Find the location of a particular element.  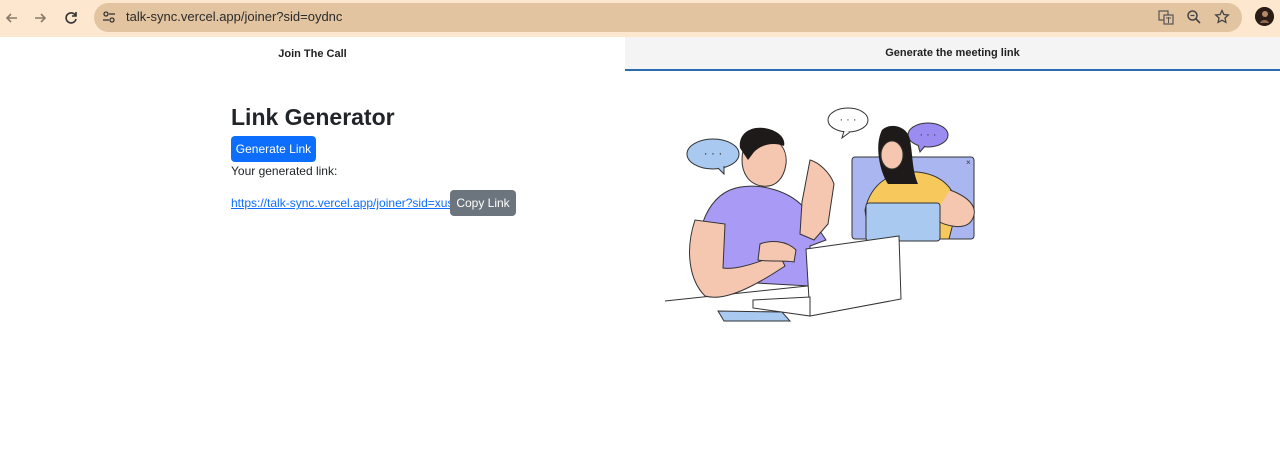

phone-icon is located at coordinates (754, 316).